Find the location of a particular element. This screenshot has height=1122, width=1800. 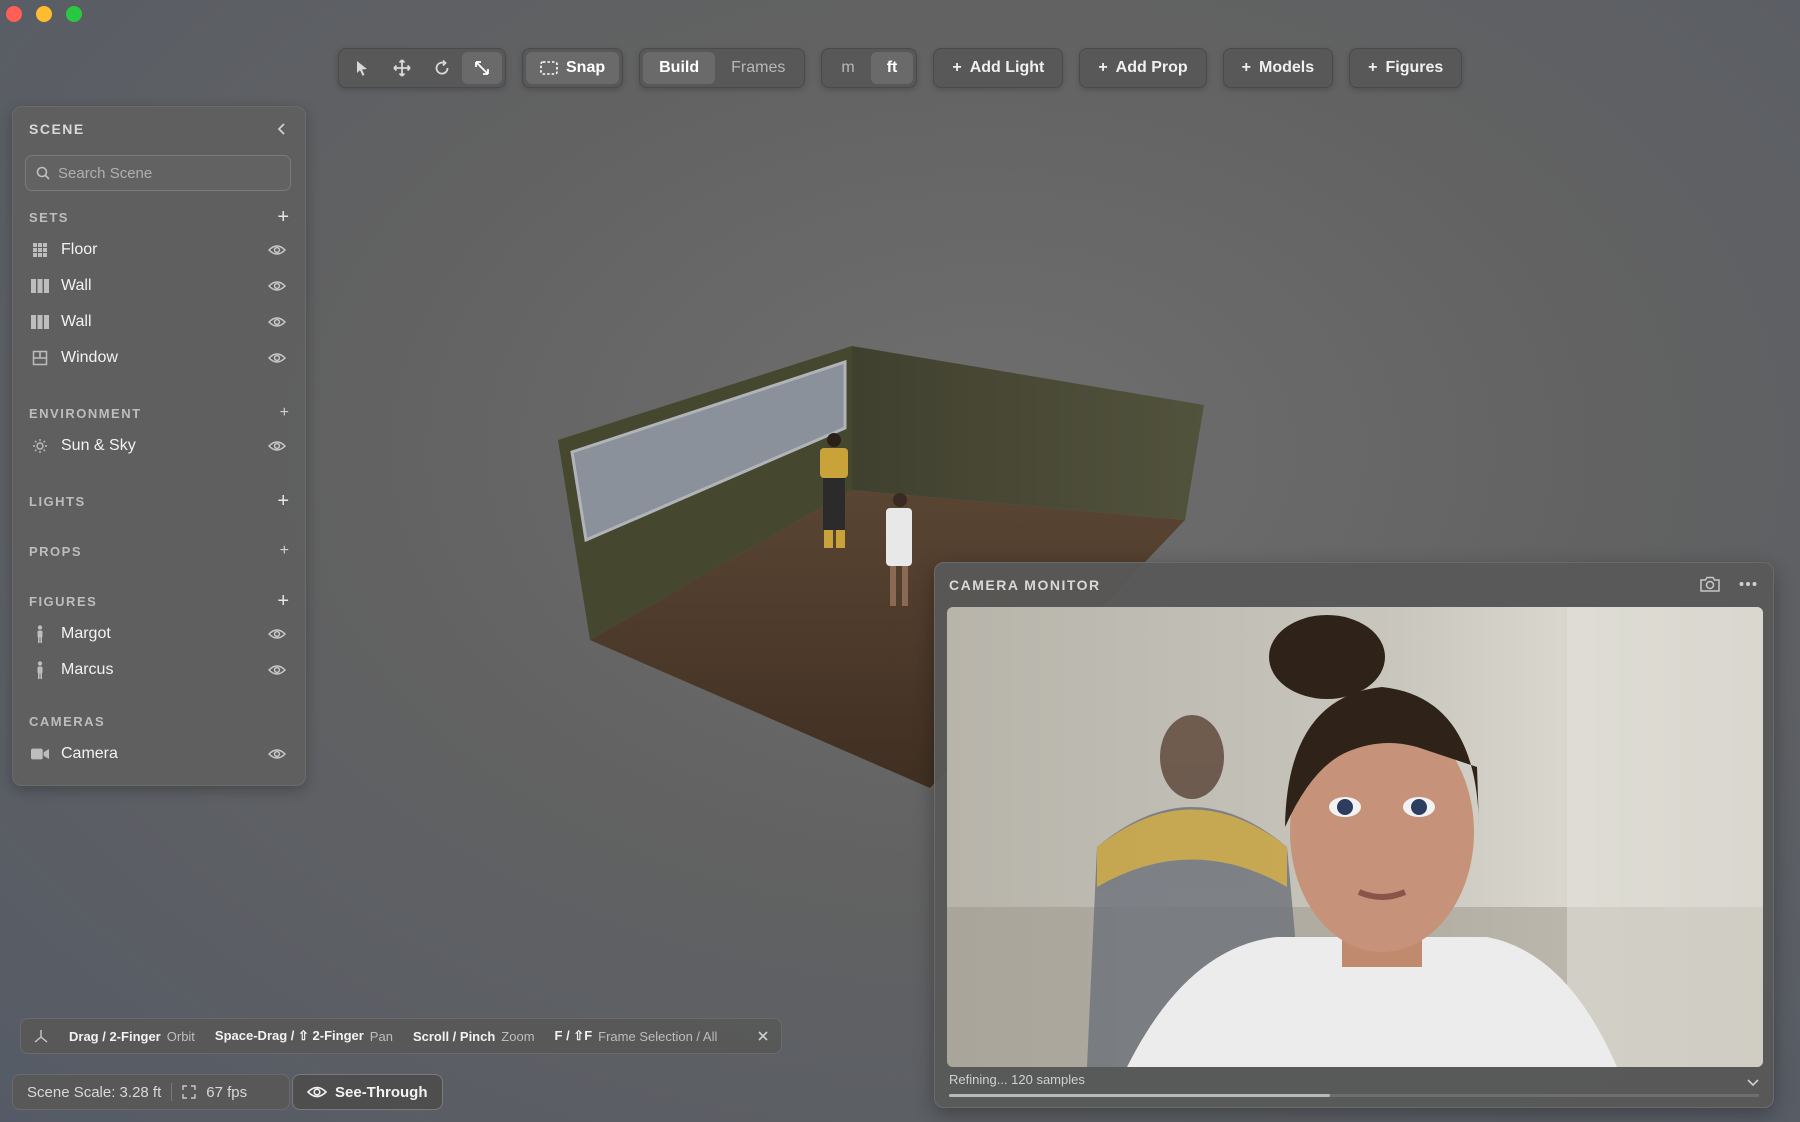

collapse-chevron-icon is located at coordinates (282, 129).